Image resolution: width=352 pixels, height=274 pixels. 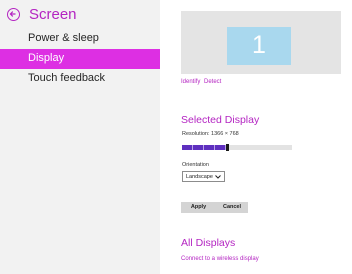 I want to click on nav-item-label: Power & sleep, so click(x=63, y=38).